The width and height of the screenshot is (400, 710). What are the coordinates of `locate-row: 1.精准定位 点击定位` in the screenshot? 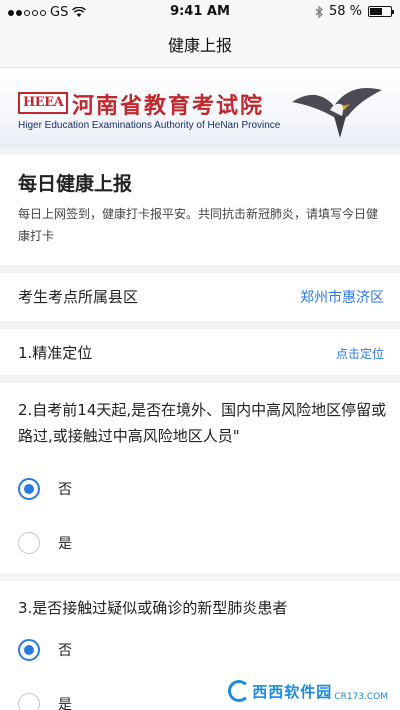 It's located at (200, 352).